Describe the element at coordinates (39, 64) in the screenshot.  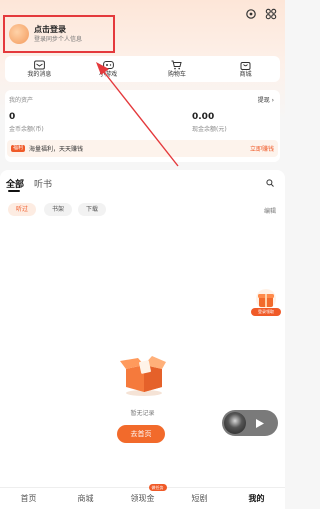
I see `mail-icon` at that location.